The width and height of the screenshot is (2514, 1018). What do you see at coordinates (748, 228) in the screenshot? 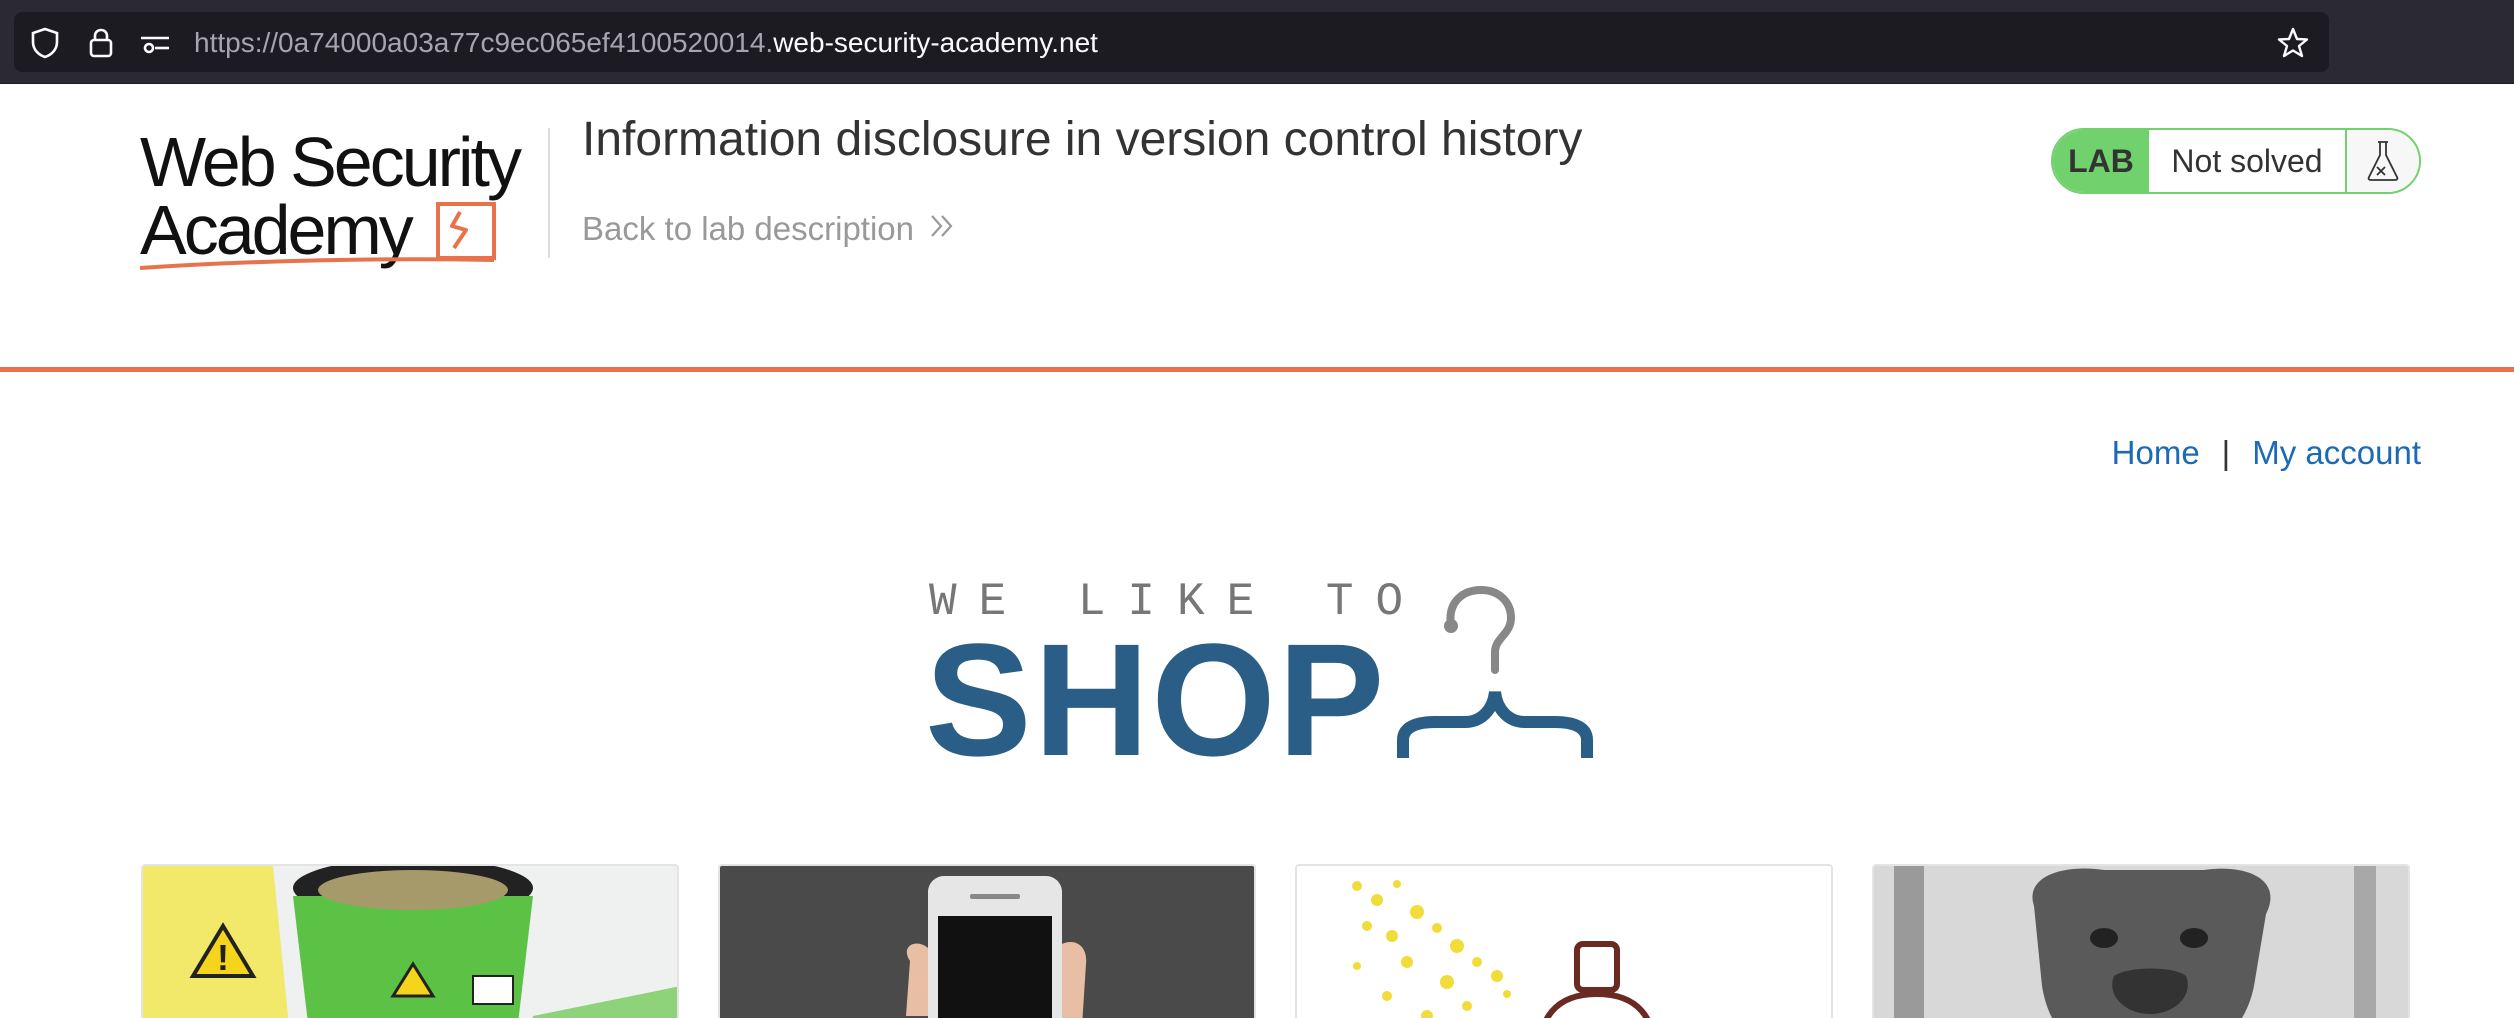
I see `back-link-label: Back to lab description` at bounding box center [748, 228].